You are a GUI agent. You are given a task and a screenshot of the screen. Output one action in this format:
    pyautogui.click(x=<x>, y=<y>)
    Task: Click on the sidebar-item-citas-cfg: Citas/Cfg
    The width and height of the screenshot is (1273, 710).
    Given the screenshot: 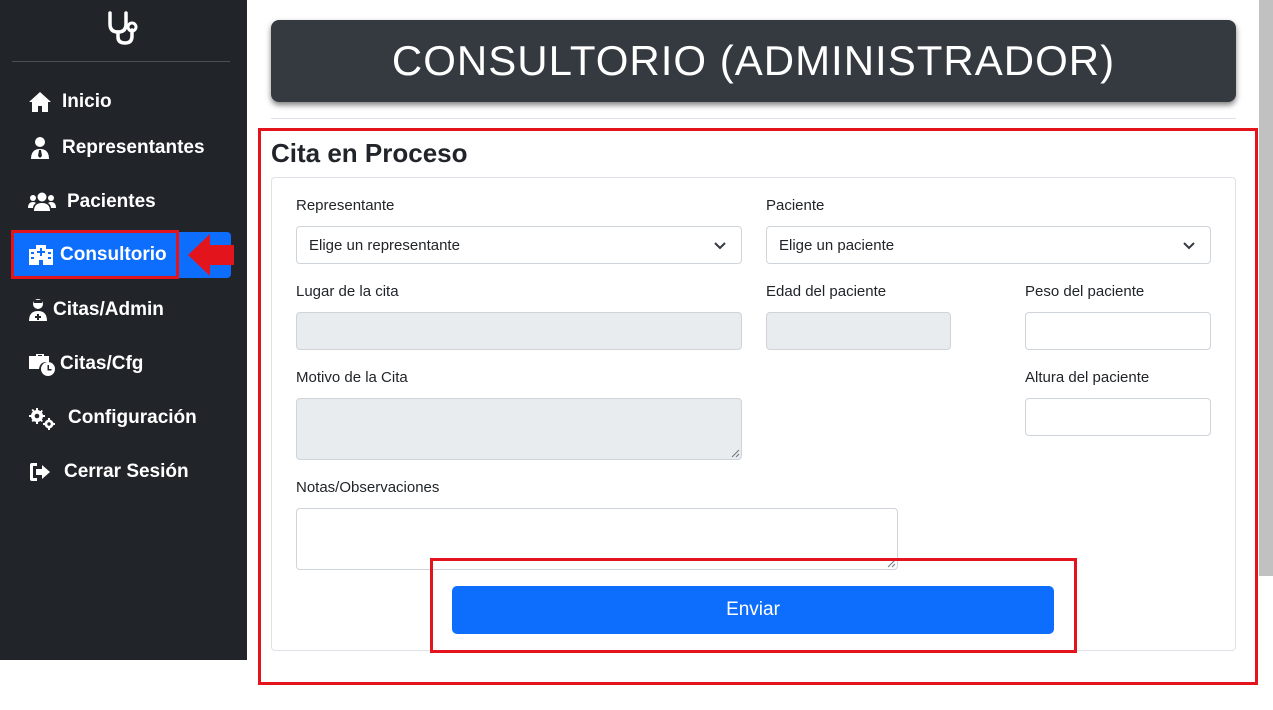 What is the action you would take?
    pyautogui.click(x=85, y=364)
    